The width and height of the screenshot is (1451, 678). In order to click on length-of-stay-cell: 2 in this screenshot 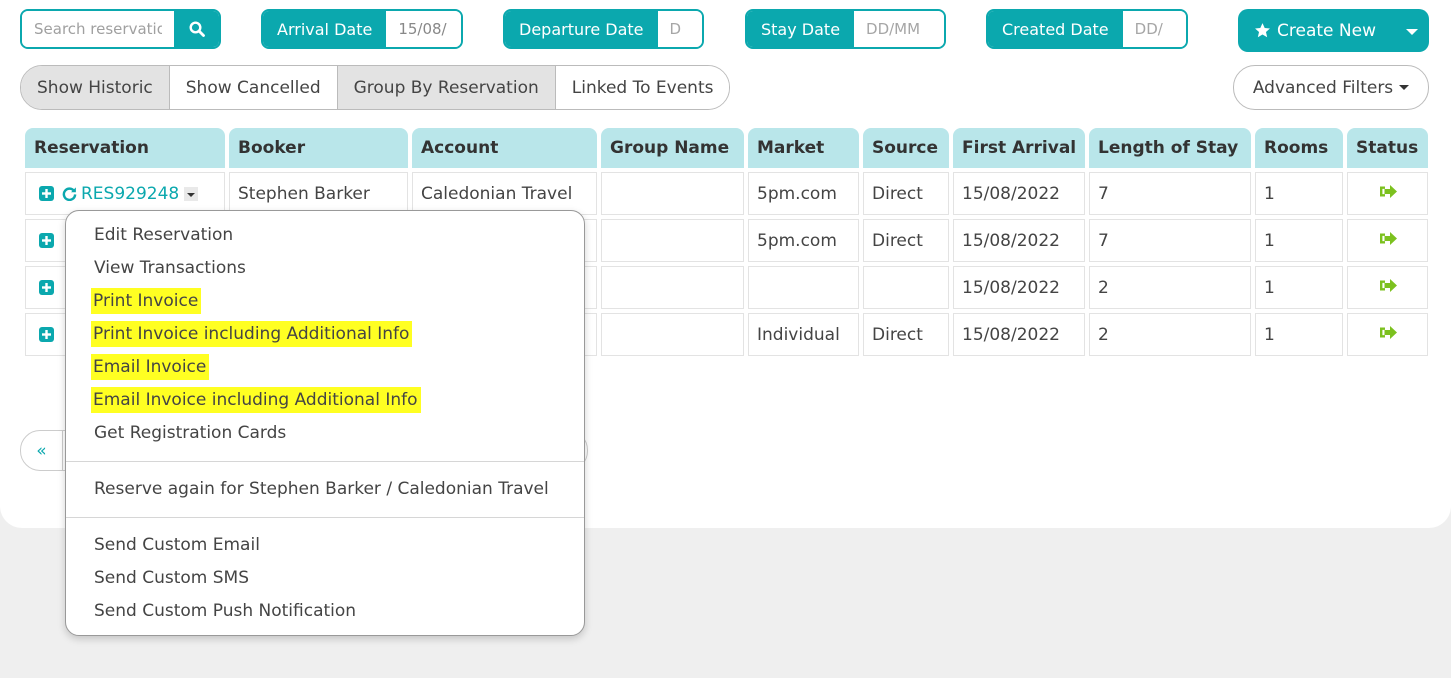, I will do `click(1170, 334)`.